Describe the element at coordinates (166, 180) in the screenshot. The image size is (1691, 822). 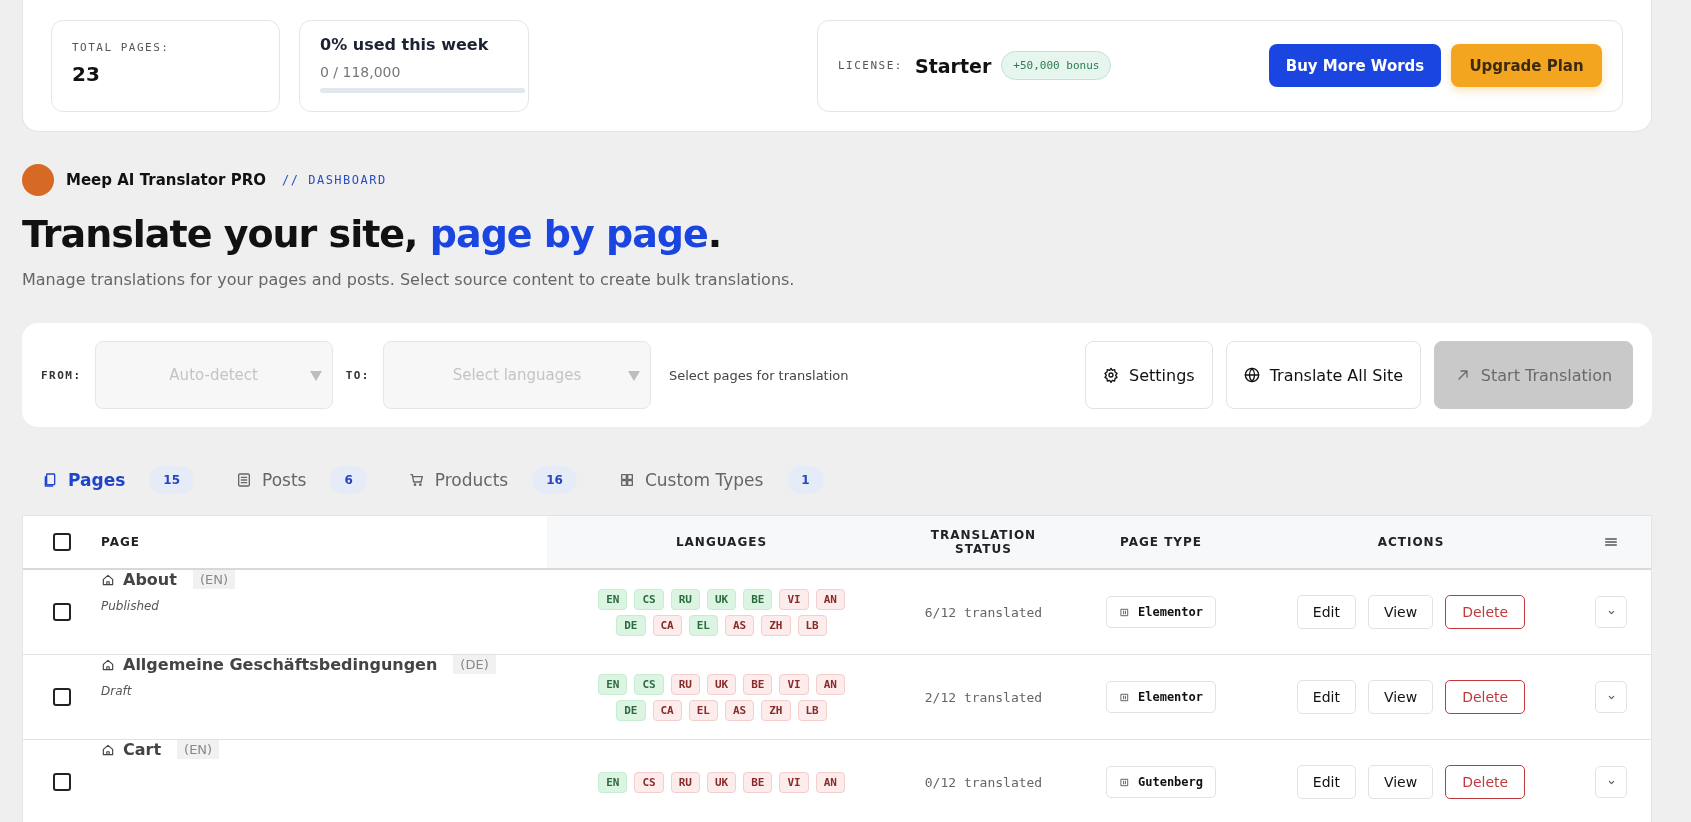
I see `app-name: Meep AI Translator PRO` at that location.